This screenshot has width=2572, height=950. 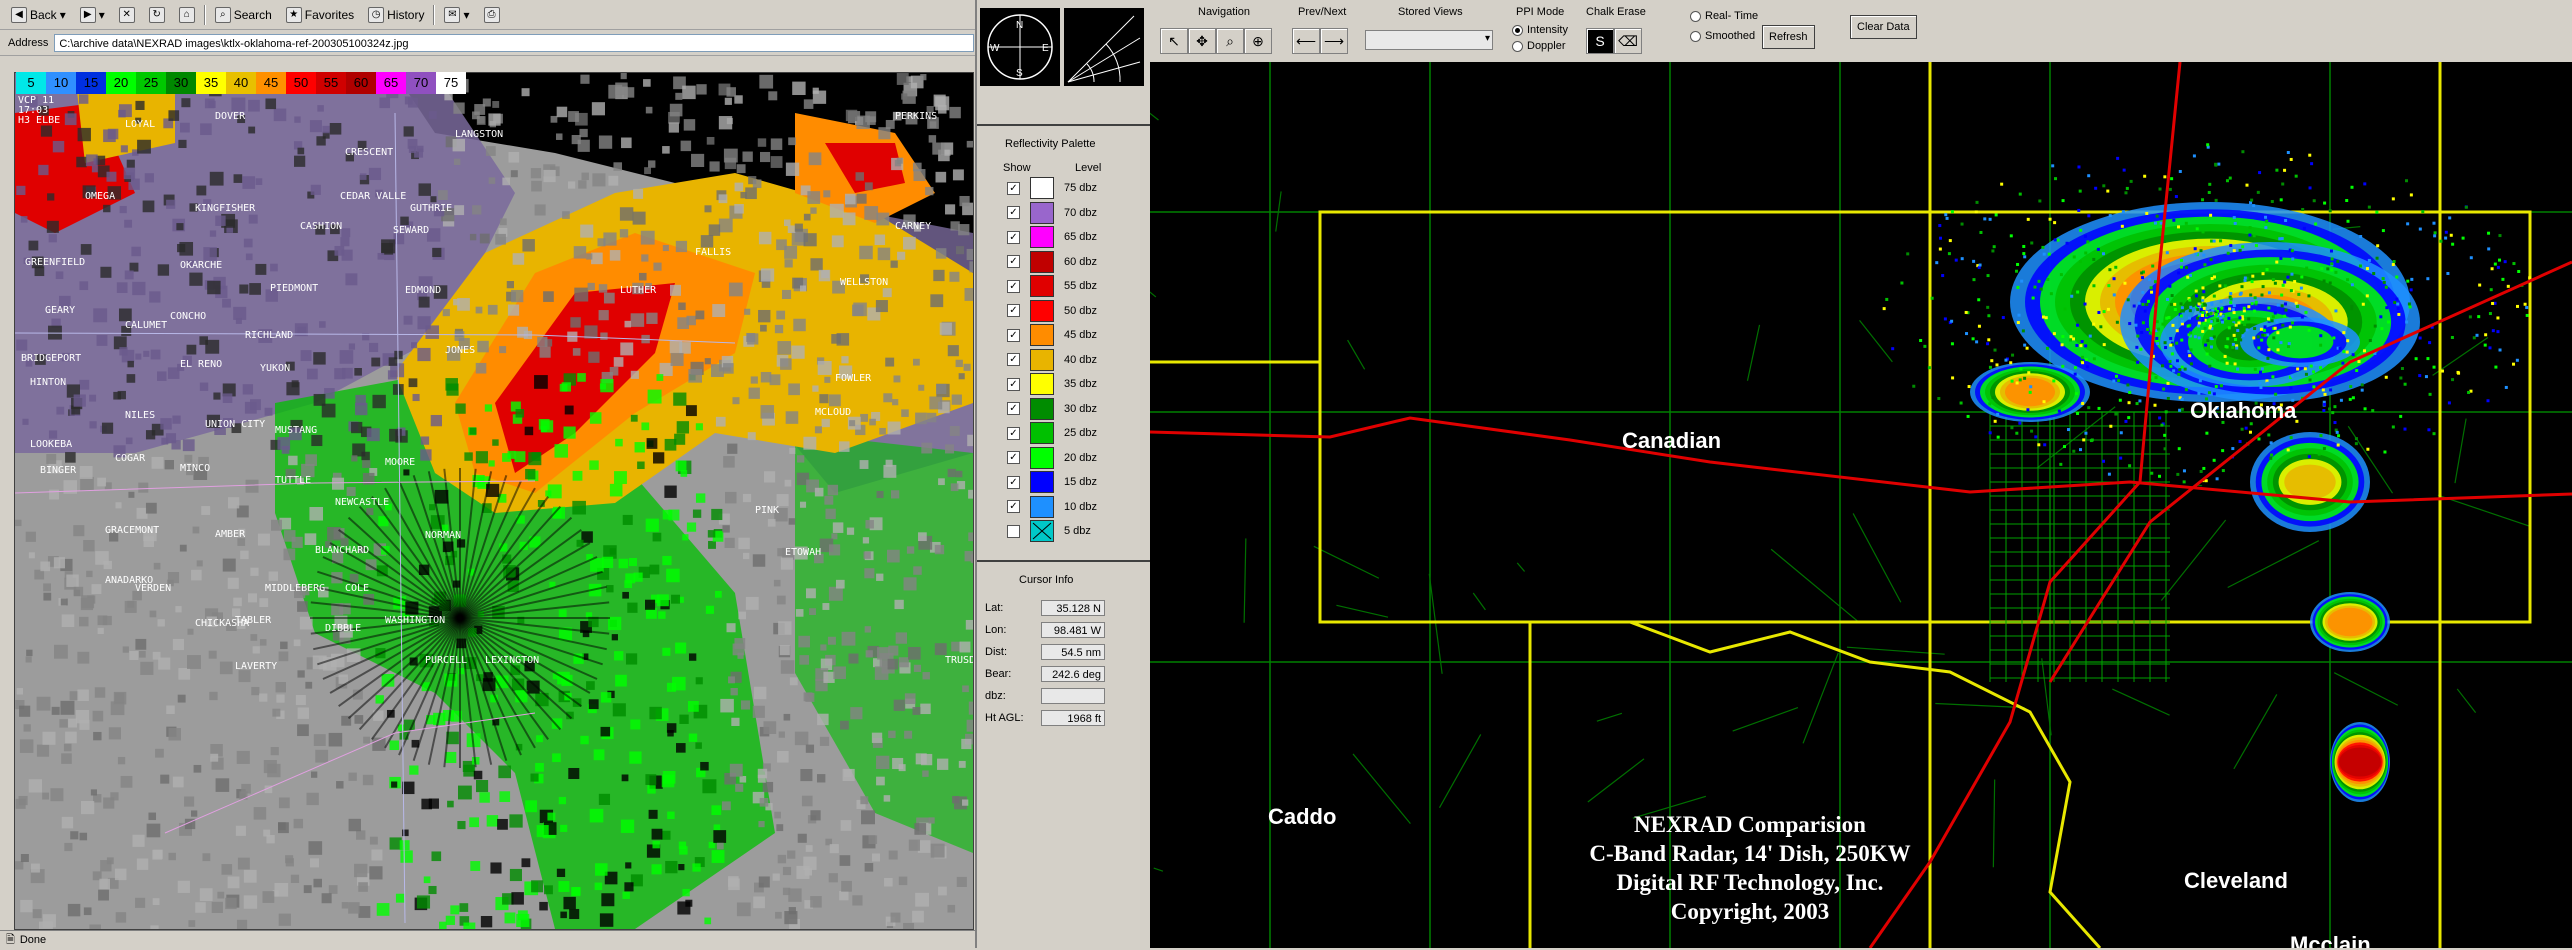 What do you see at coordinates (1104, 47) in the screenshot?
I see `radar-sweep-icon` at bounding box center [1104, 47].